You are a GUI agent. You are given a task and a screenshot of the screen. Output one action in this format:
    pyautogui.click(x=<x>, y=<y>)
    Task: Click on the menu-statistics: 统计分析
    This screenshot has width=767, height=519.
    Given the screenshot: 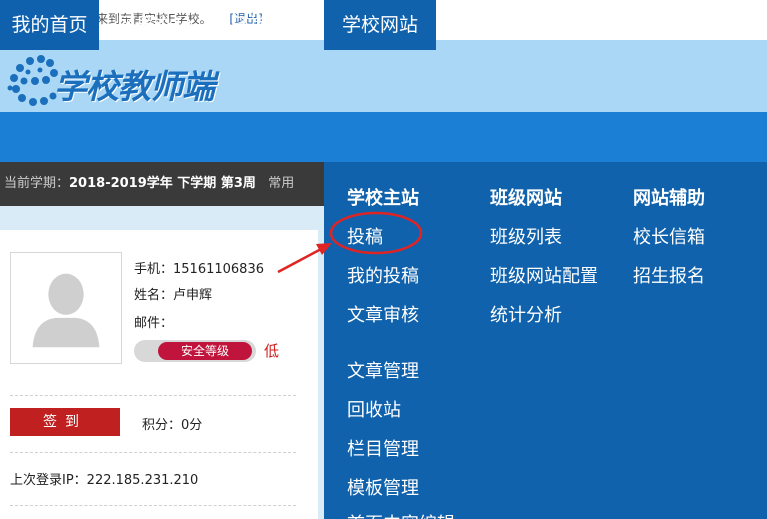 What is the action you would take?
    pyautogui.click(x=526, y=314)
    